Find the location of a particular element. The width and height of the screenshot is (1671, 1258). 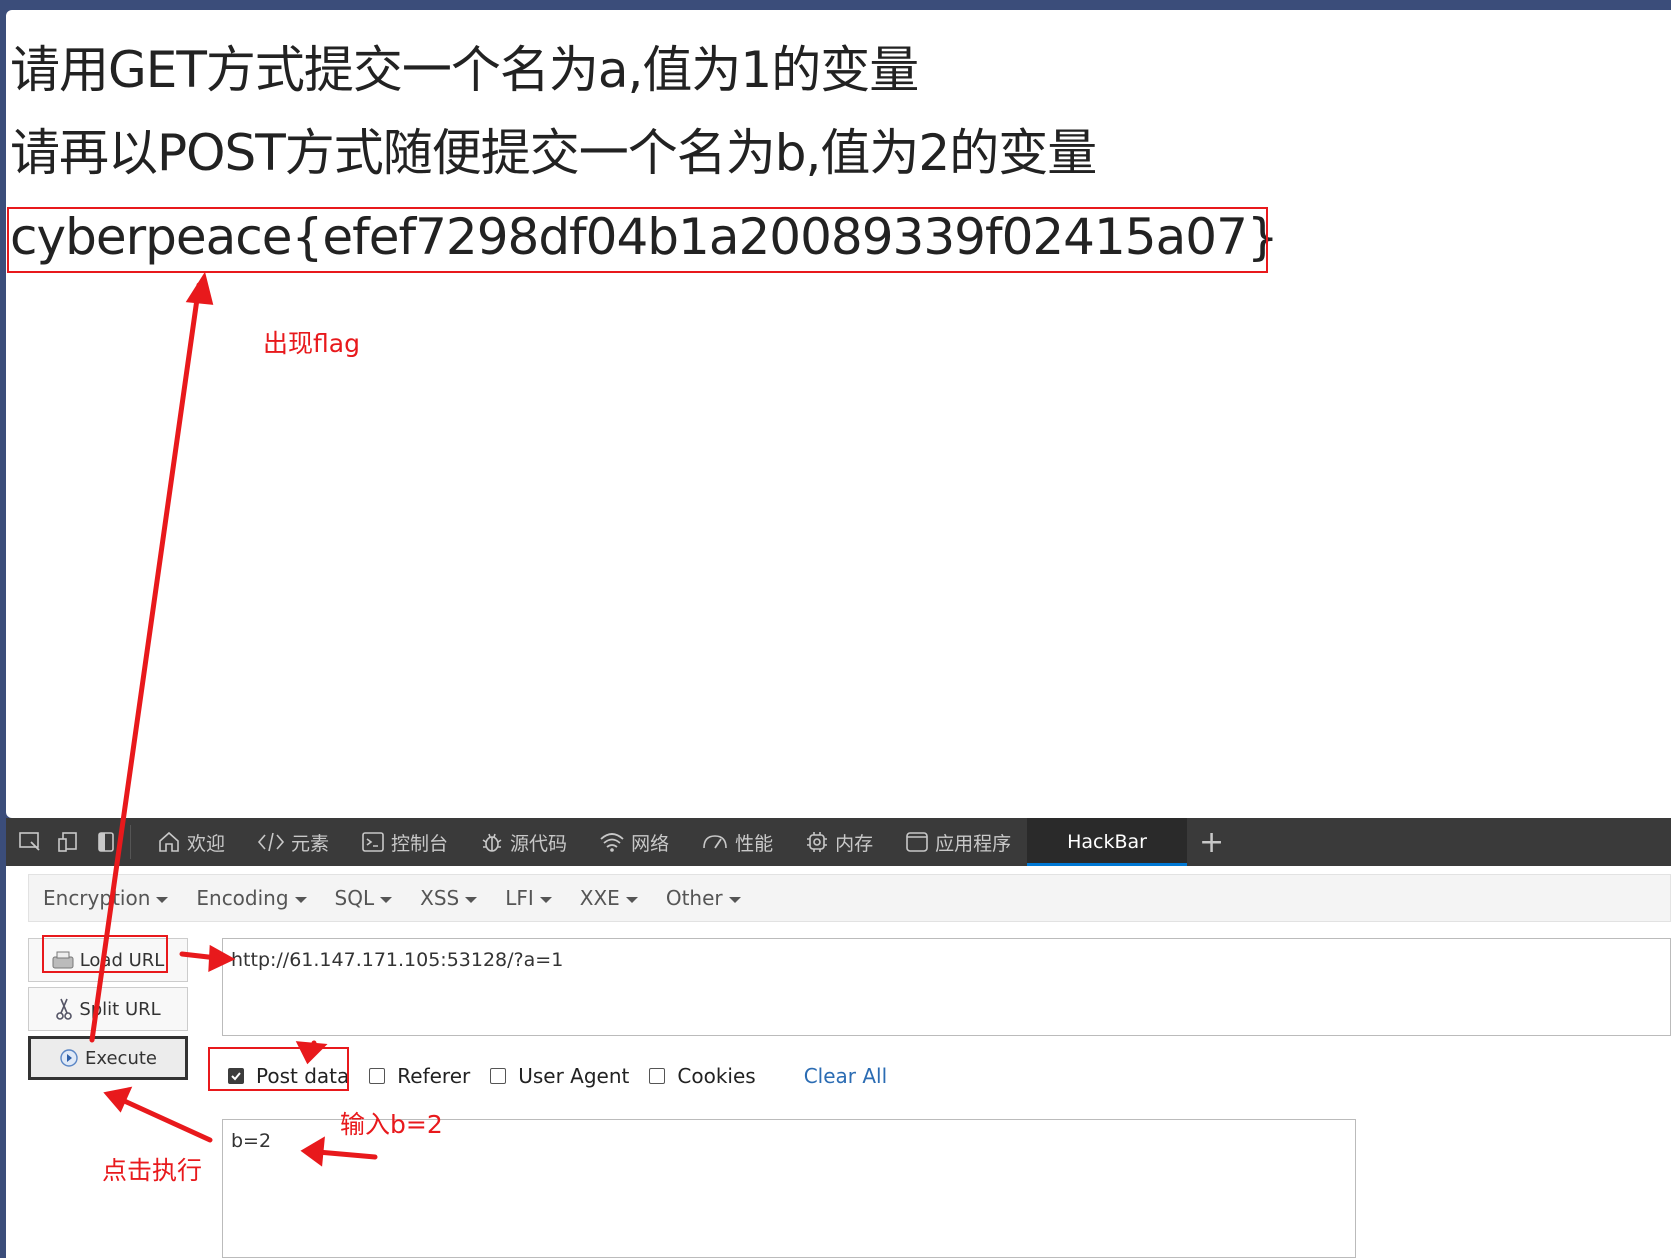

tab-console: 控制台 is located at coordinates (404, 842).